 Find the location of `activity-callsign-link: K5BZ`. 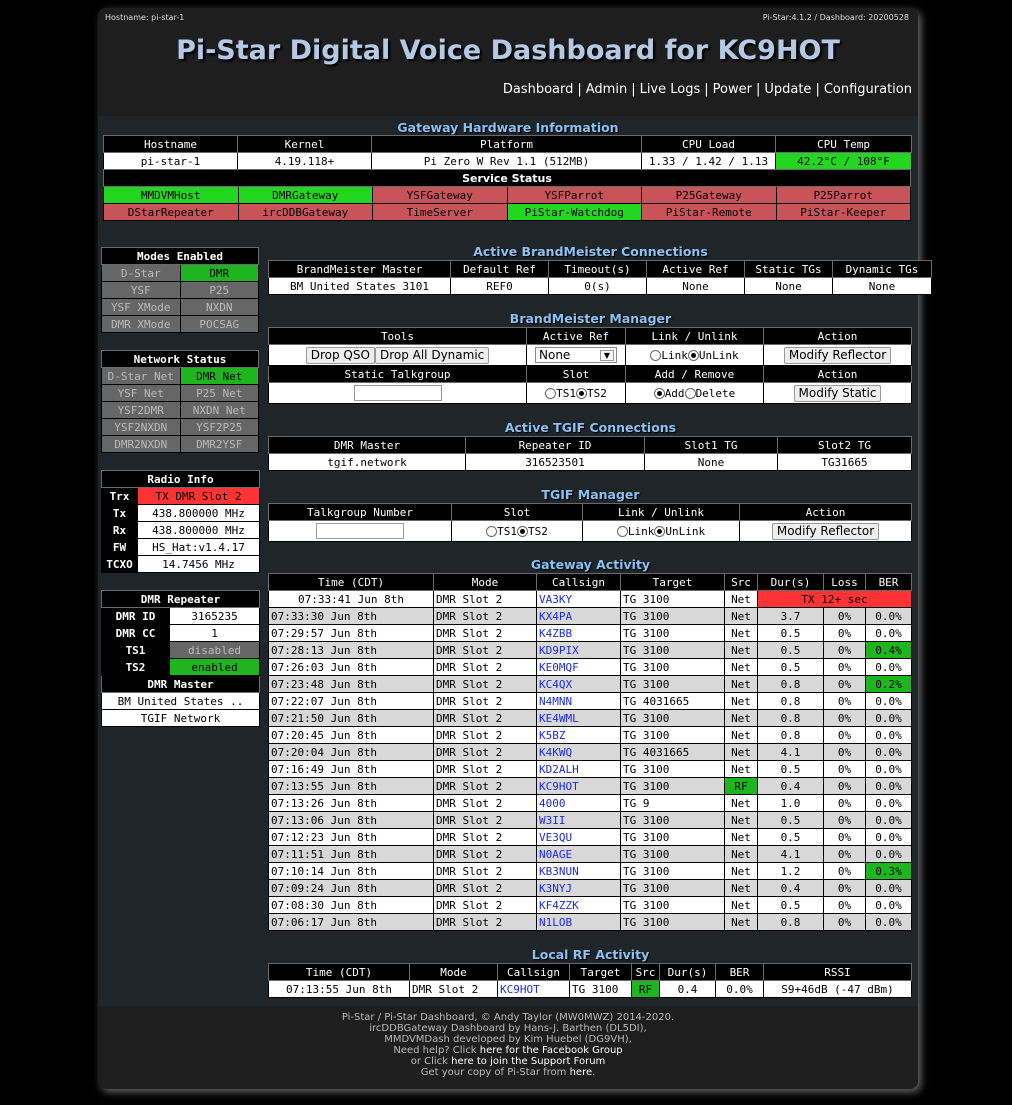

activity-callsign-link: K5BZ is located at coordinates (578, 735).